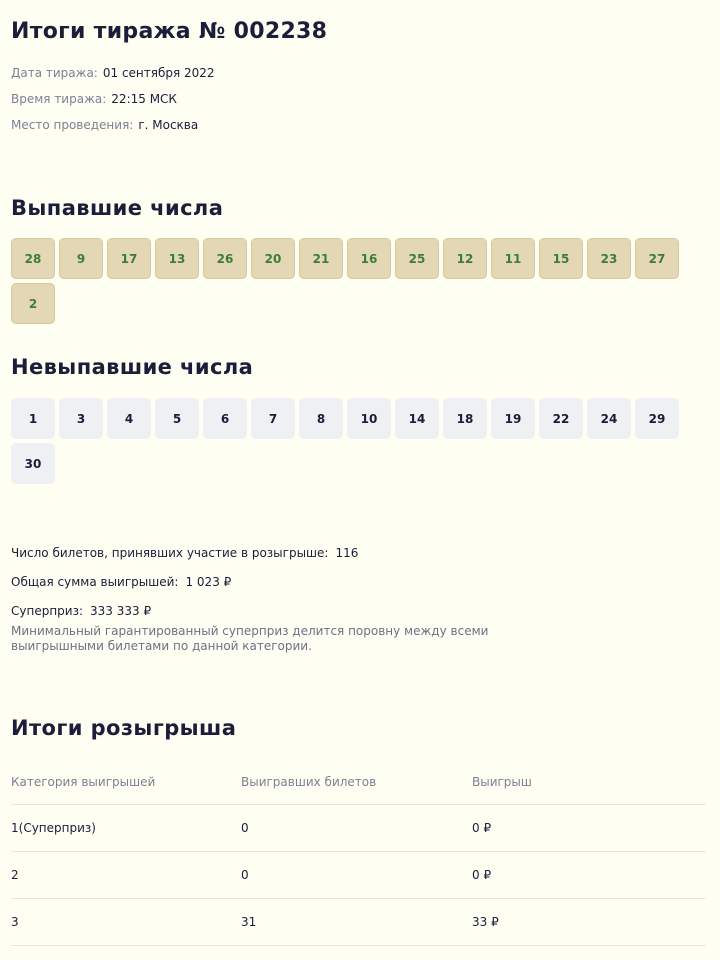 Image resolution: width=720 pixels, height=960 pixels. What do you see at coordinates (502, 782) in the screenshot?
I see `column-header-prize: Выигрыш` at bounding box center [502, 782].